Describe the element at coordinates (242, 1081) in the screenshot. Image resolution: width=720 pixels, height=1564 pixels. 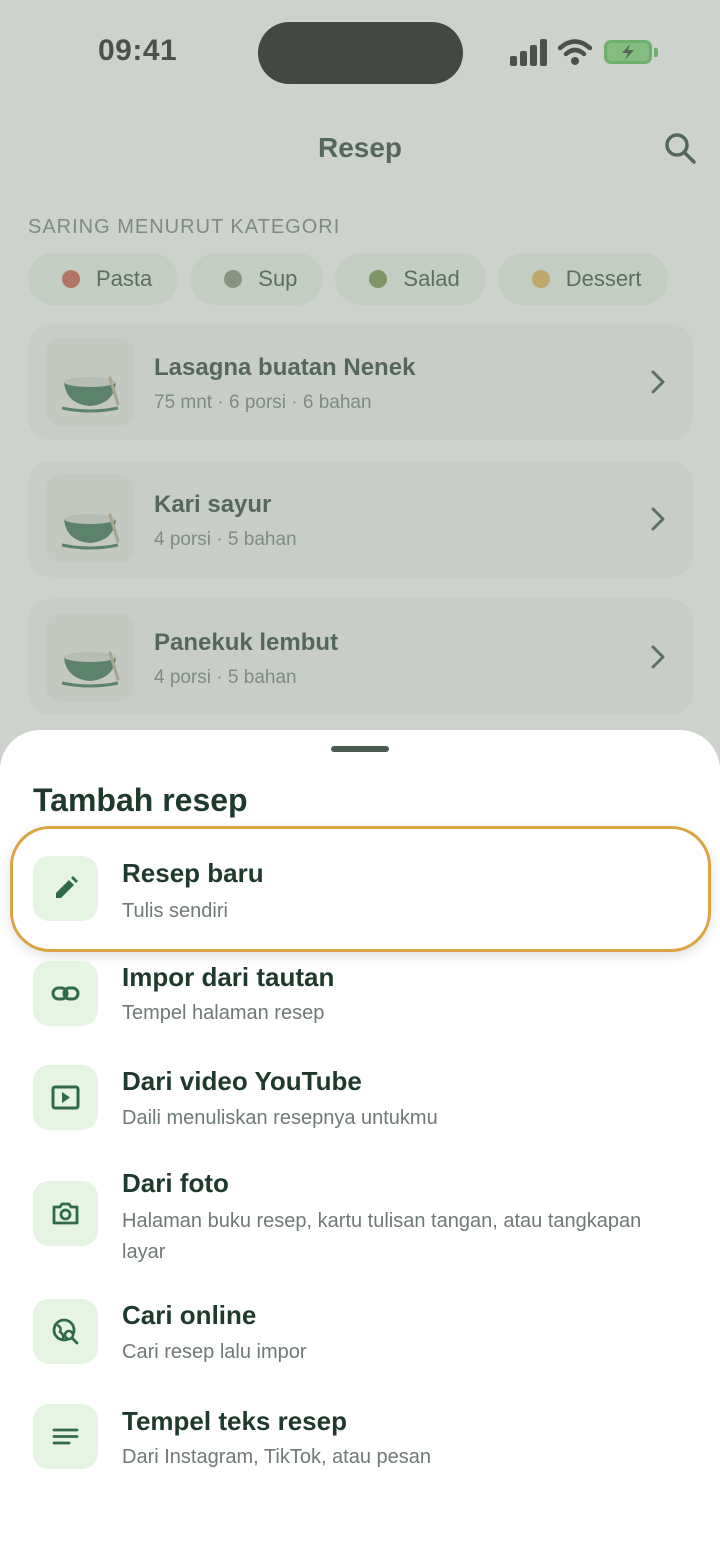
I see `option-title: Dari video YouTube` at that location.